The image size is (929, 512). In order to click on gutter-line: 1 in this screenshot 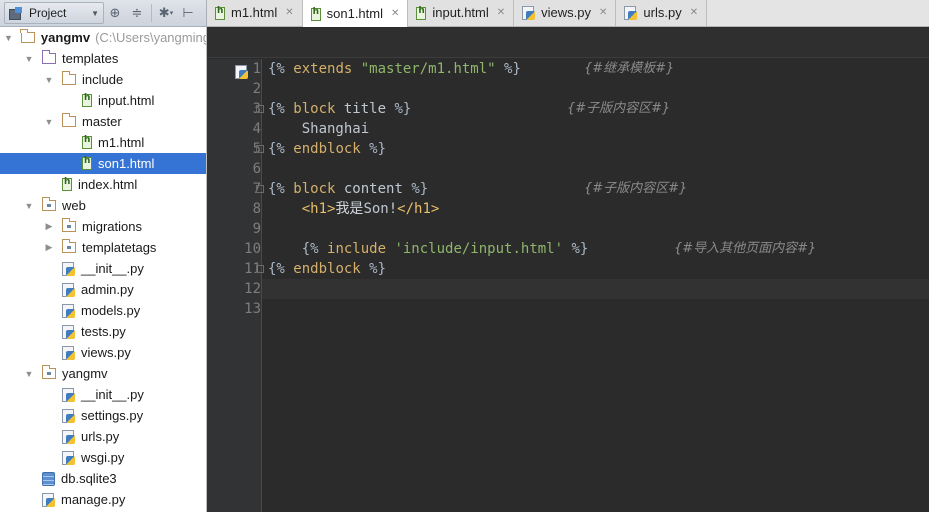, I will do `click(234, 69)`.